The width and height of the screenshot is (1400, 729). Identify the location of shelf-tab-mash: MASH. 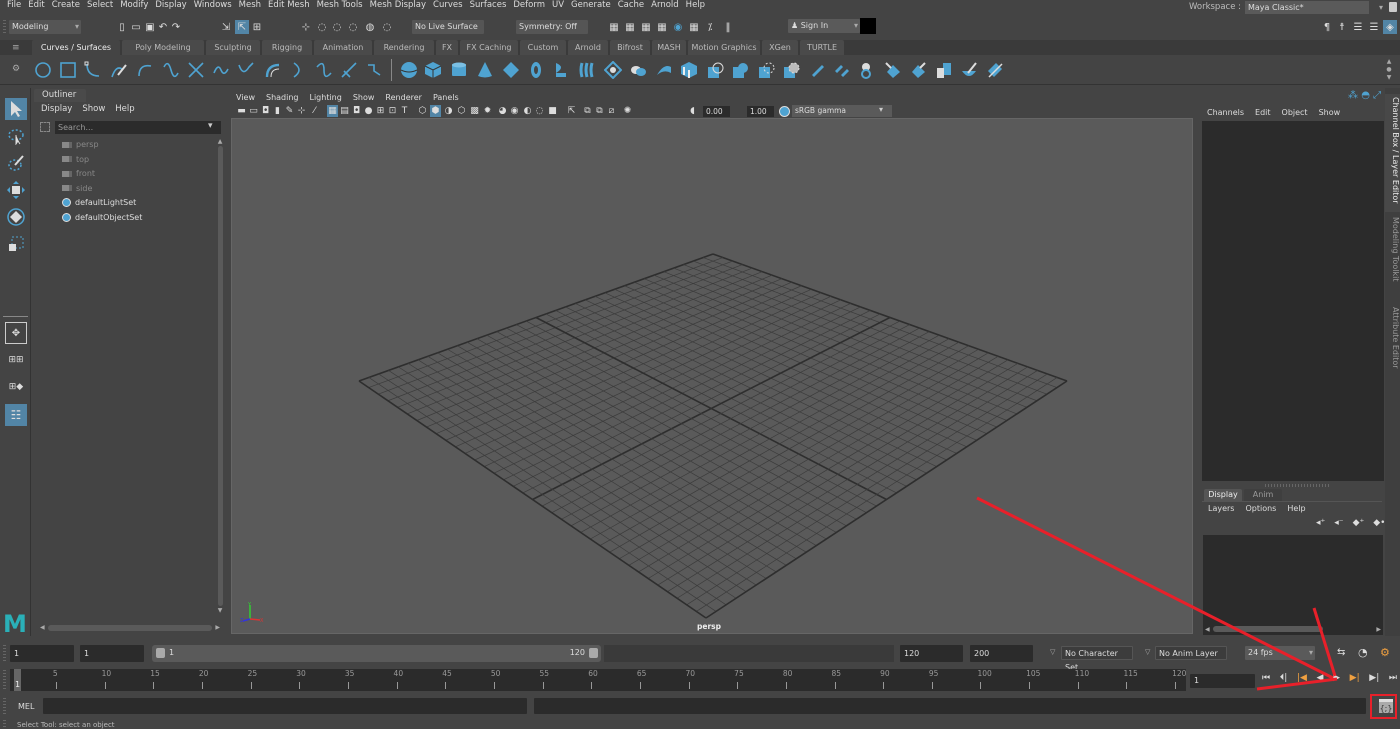
(669, 47).